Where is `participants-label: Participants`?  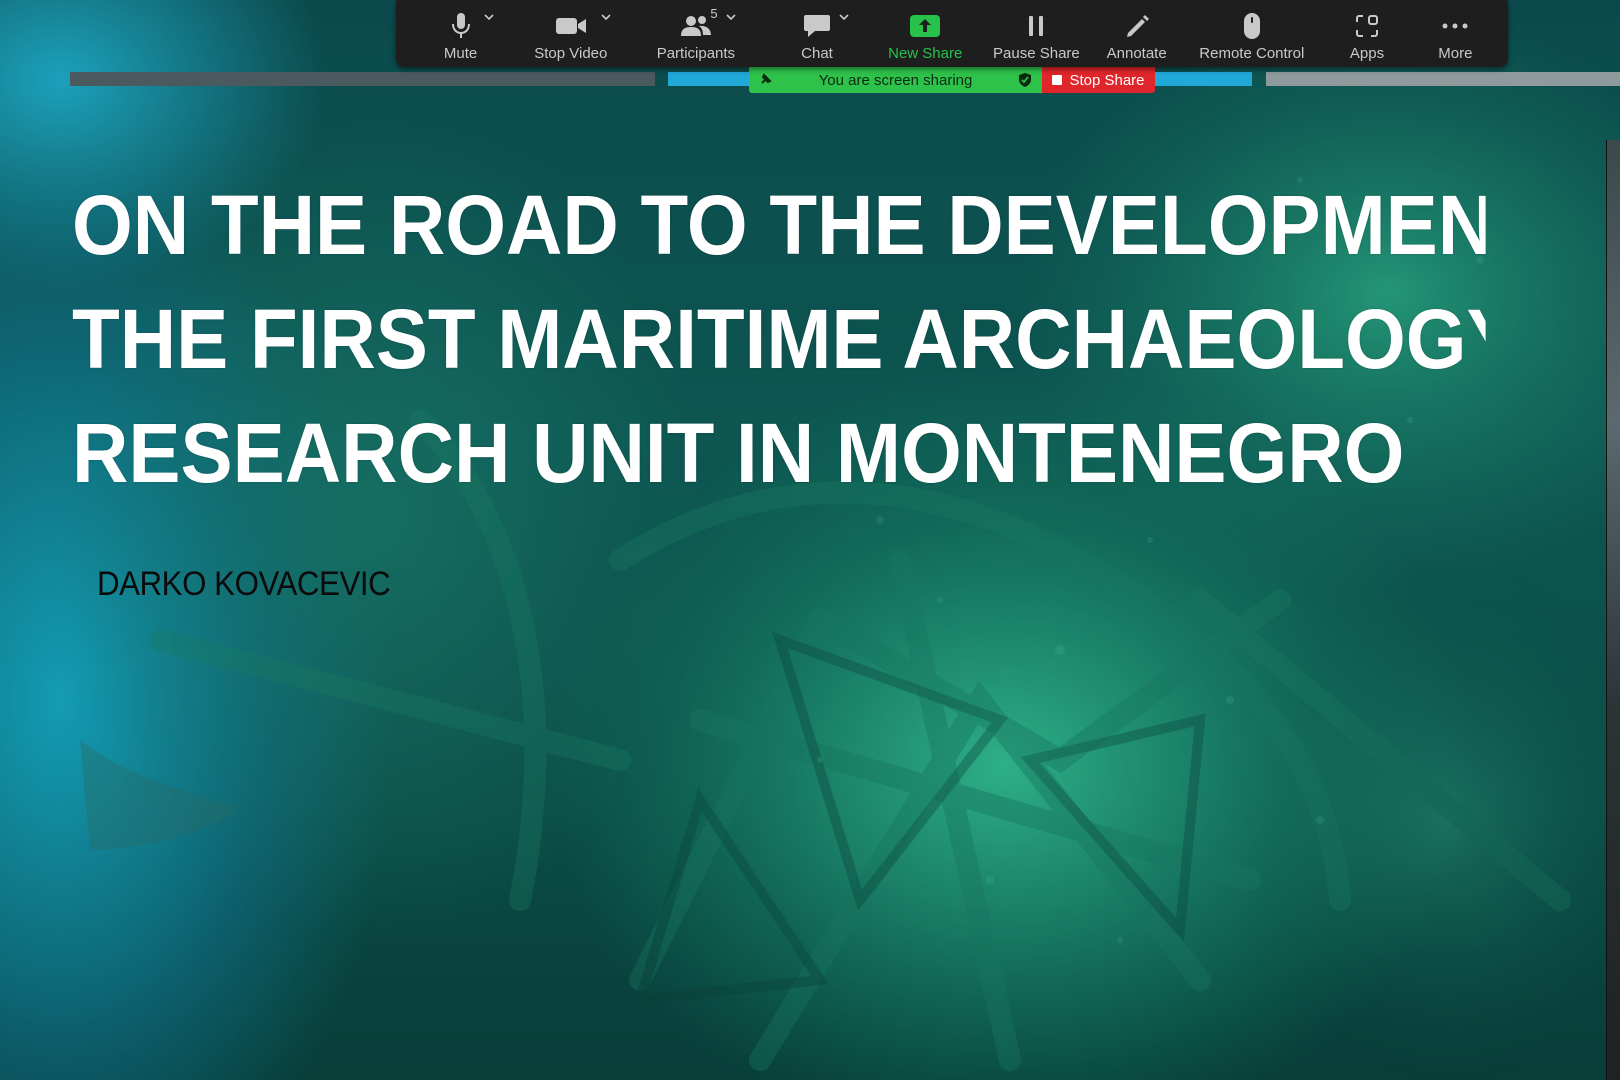
participants-label: Participants is located at coordinates (696, 53).